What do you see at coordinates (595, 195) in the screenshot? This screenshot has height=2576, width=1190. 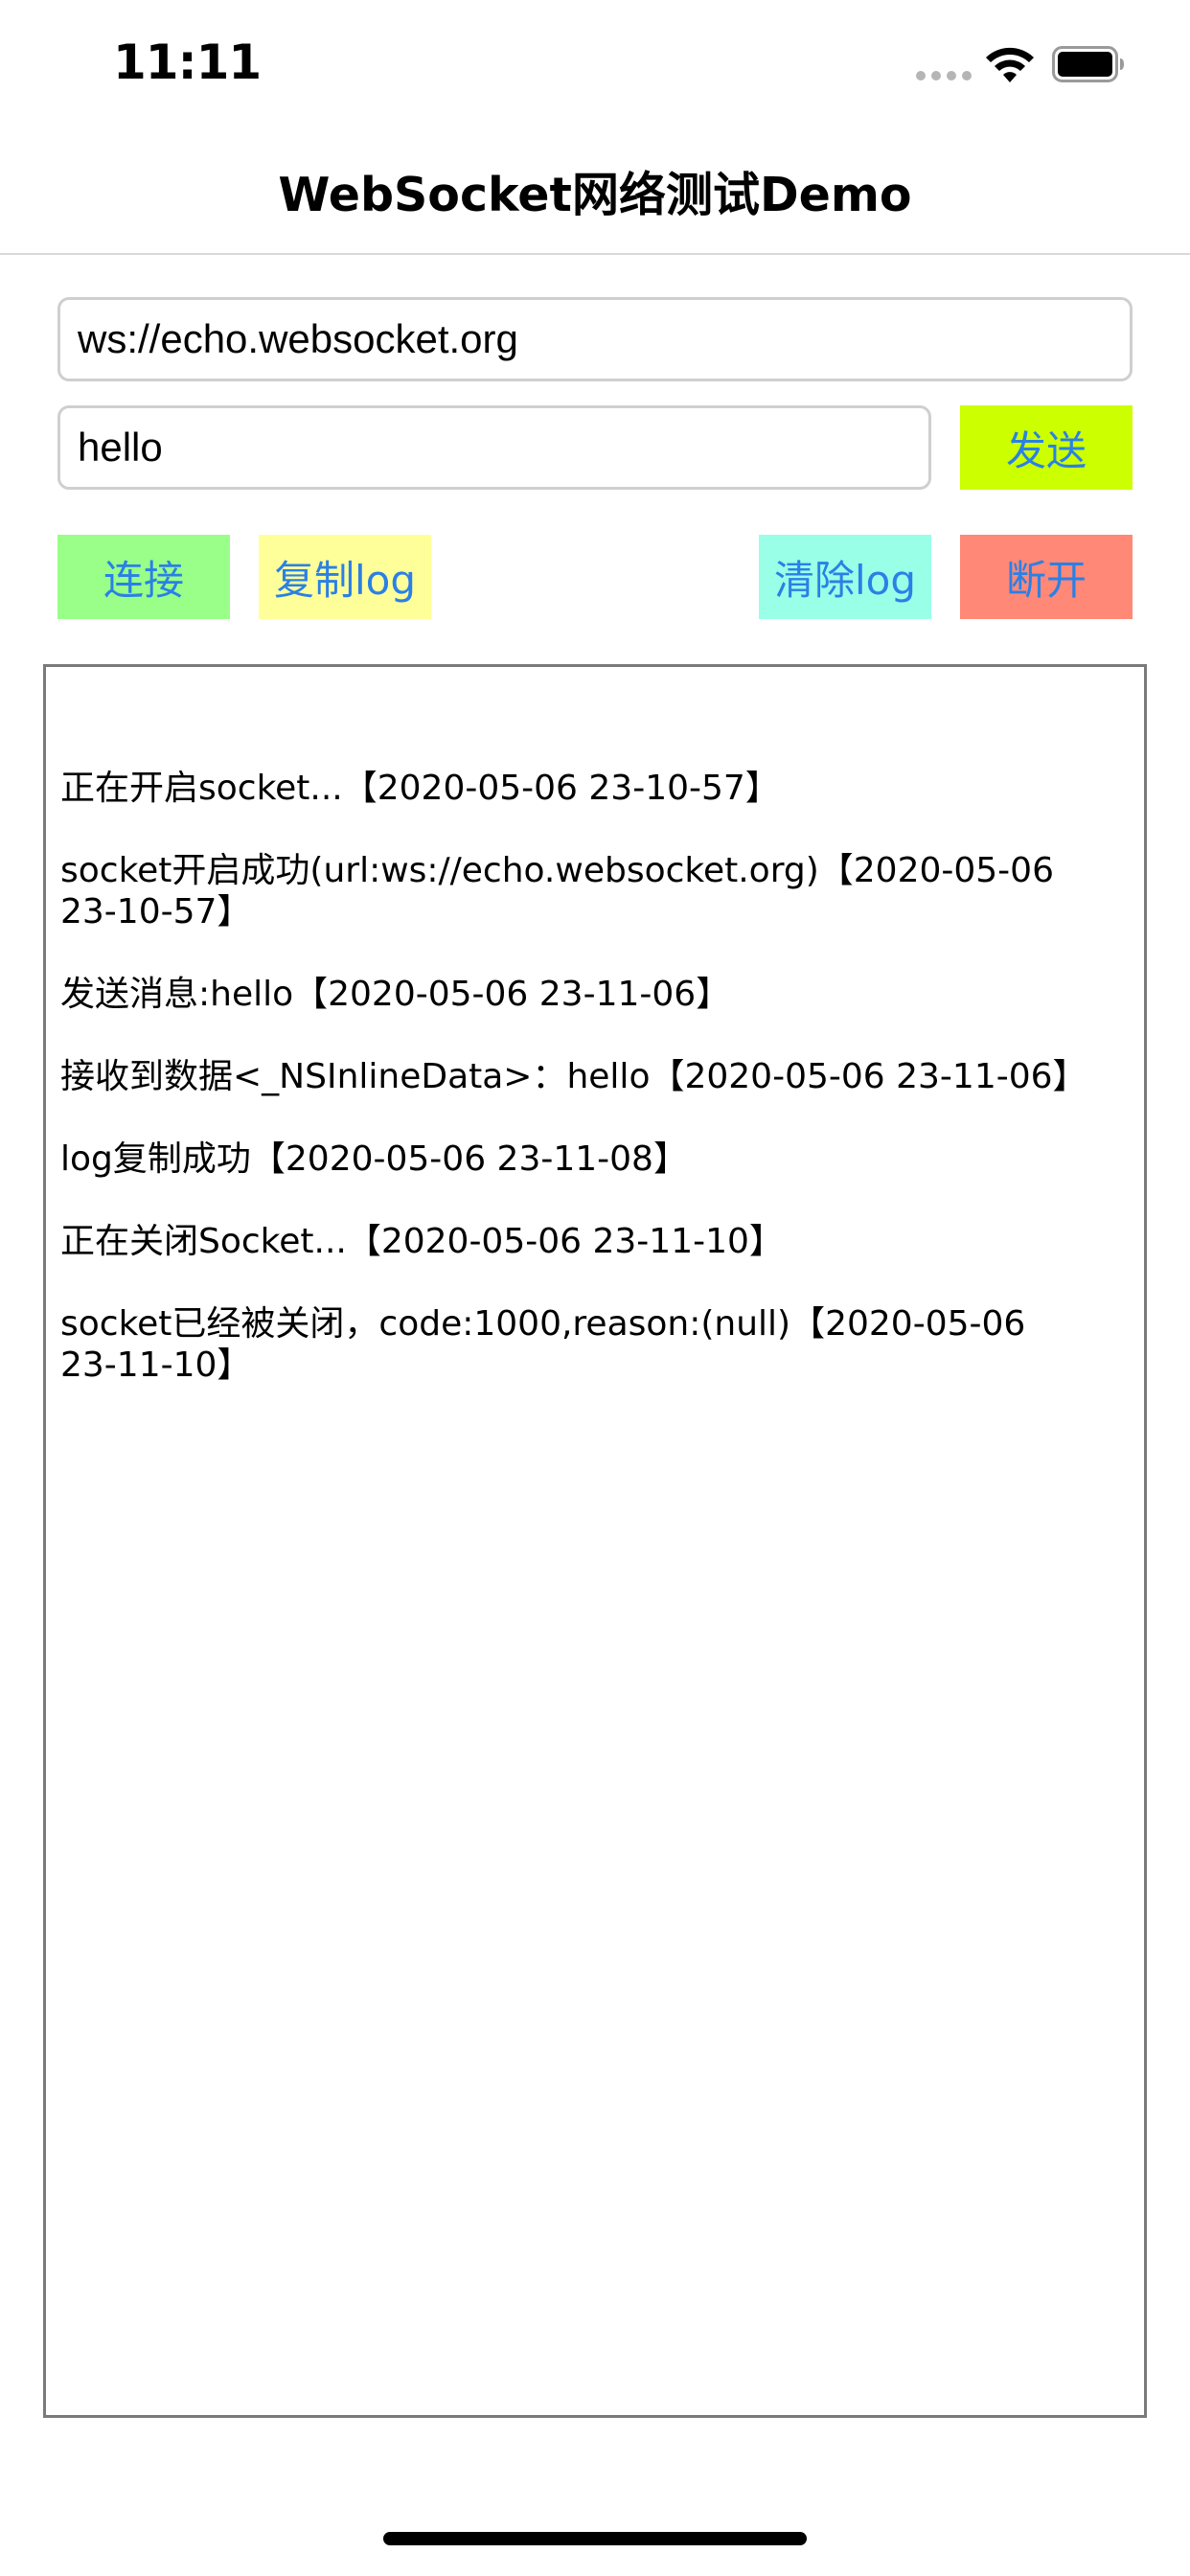 I see `page-title: WebSocket网络测试Demo` at bounding box center [595, 195].